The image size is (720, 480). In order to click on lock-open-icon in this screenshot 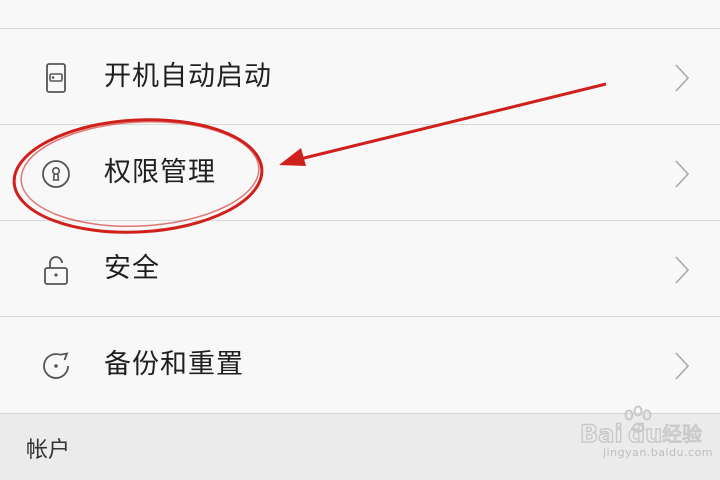, I will do `click(56, 270)`.